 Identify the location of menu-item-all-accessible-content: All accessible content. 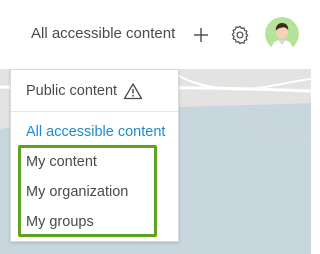
(95, 132).